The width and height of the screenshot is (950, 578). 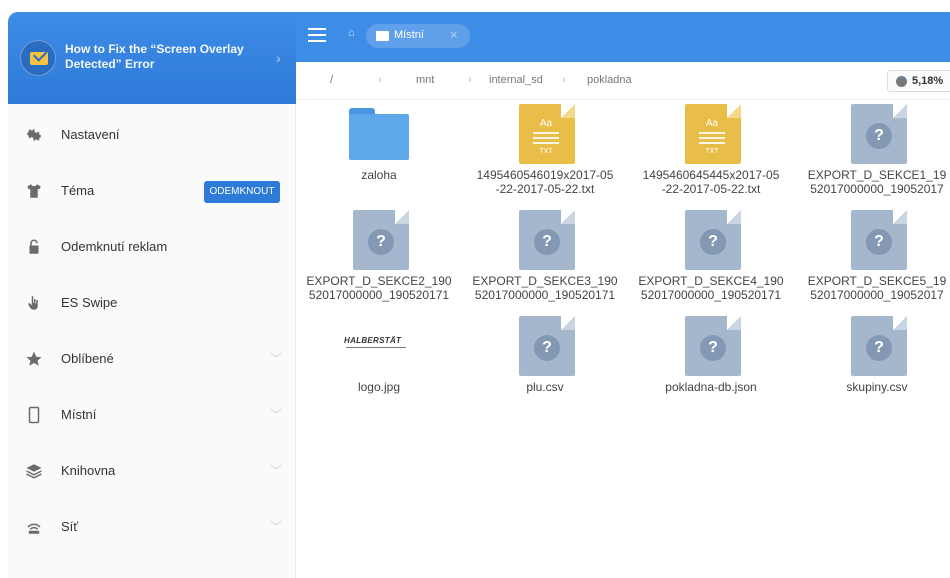 I want to click on file-name-line1: EXPORT_D_SEKCE3_190, so click(x=545, y=281).